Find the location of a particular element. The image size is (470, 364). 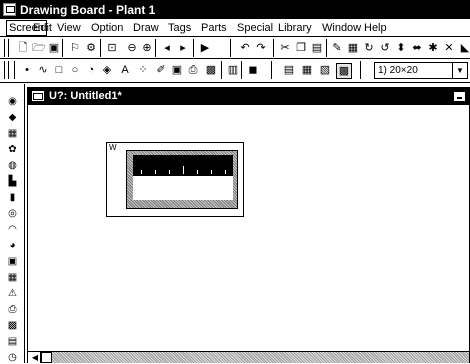

circle-icon: ○ is located at coordinates (75, 70).